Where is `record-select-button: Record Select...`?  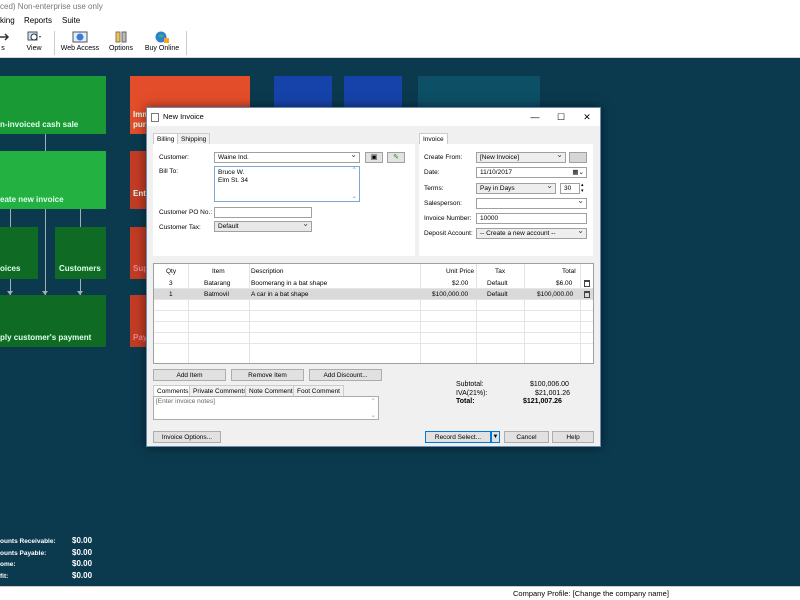 record-select-button: Record Select... is located at coordinates (458, 437).